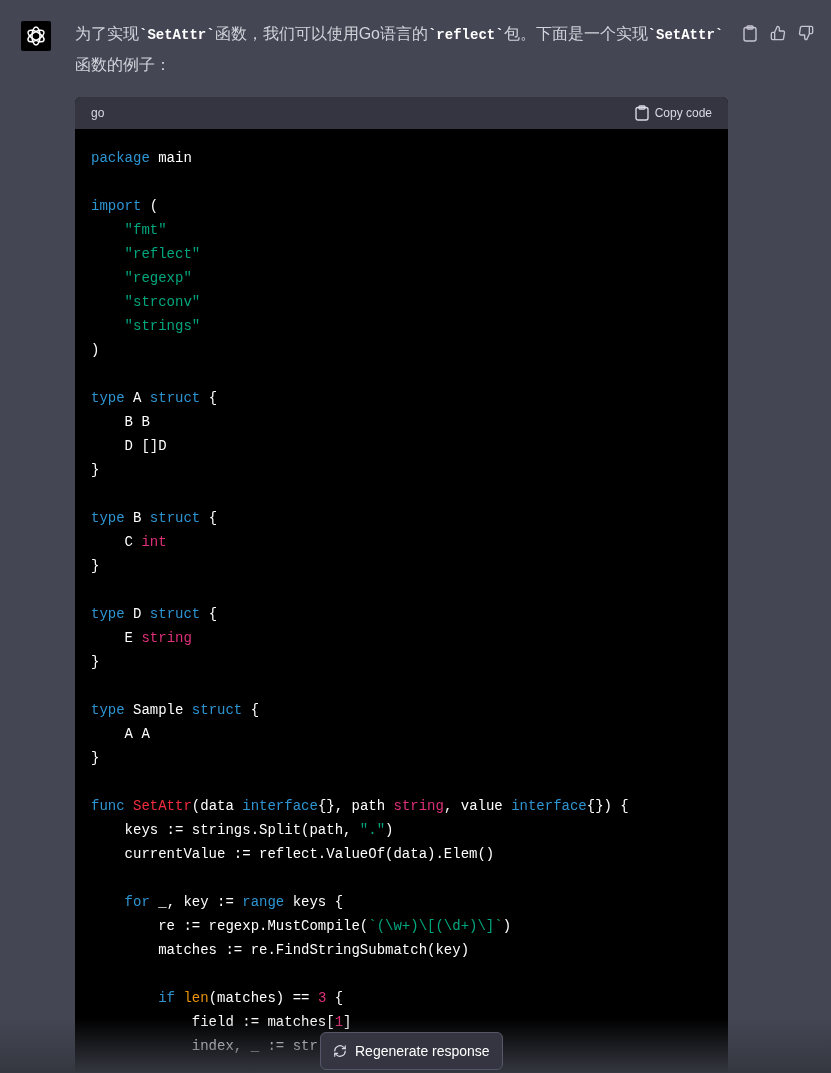  I want to click on code-line: index, _ := str, so click(254, 1046).